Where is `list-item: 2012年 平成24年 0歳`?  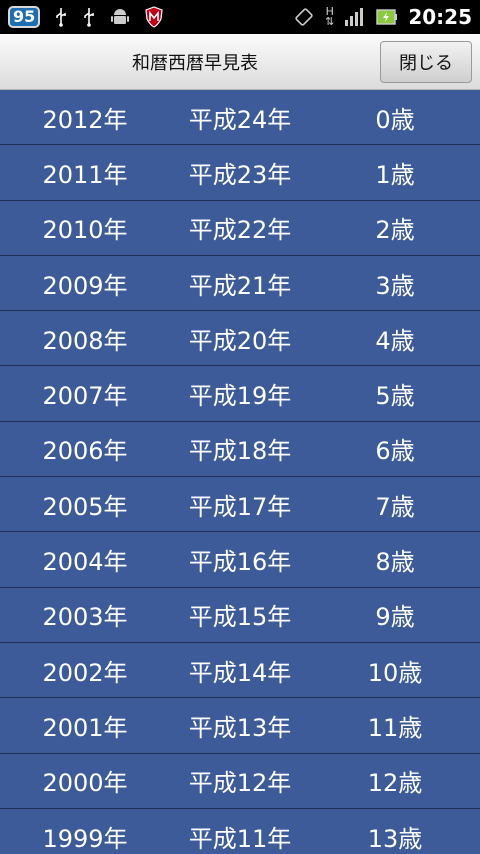
list-item: 2012年 平成24年 0歳 is located at coordinates (240, 118).